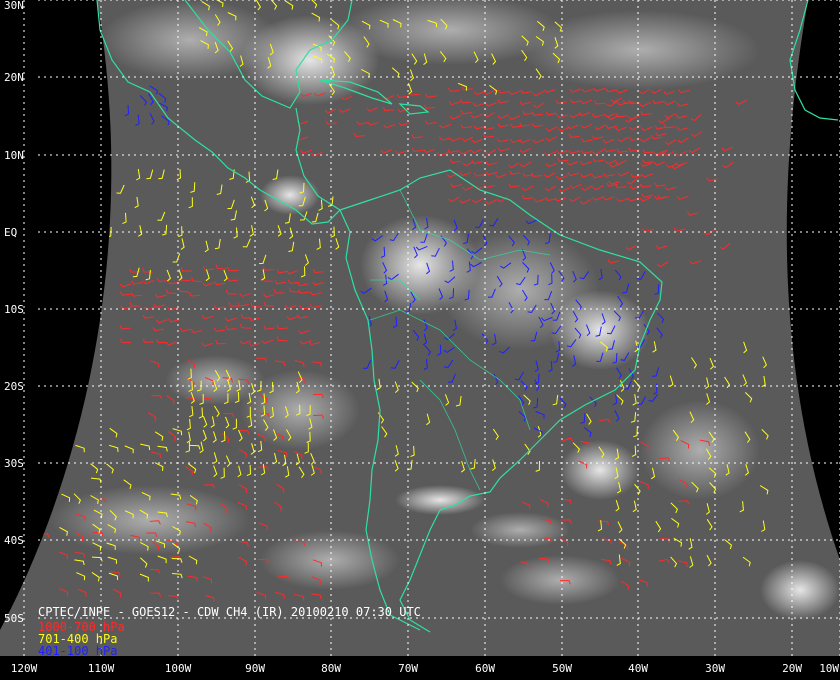  What do you see at coordinates (101, 668) in the screenshot?
I see `longitude-label: 110W` at bounding box center [101, 668].